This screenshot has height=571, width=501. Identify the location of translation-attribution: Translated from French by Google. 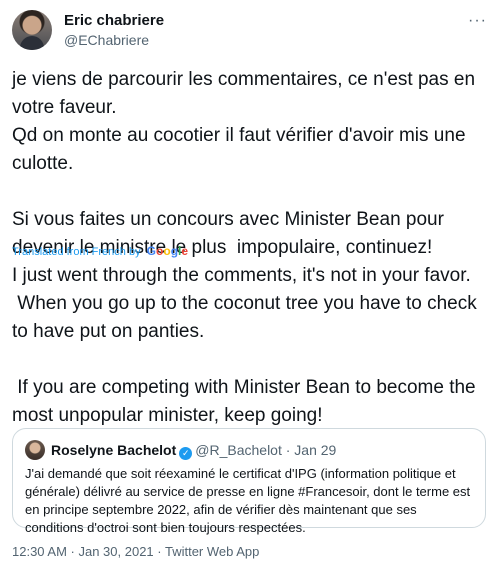
(100, 251).